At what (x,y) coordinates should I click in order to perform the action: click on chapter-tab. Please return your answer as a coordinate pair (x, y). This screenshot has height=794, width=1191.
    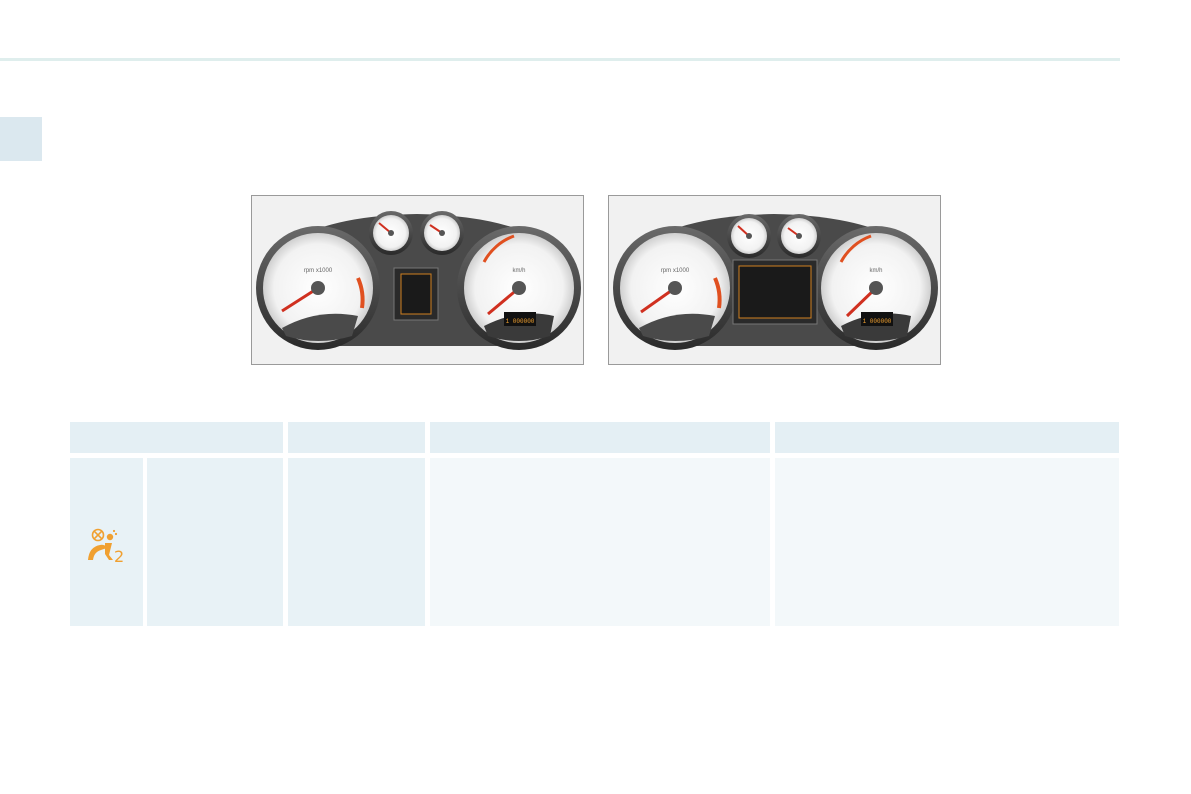
    Looking at the image, I should click on (21, 139).